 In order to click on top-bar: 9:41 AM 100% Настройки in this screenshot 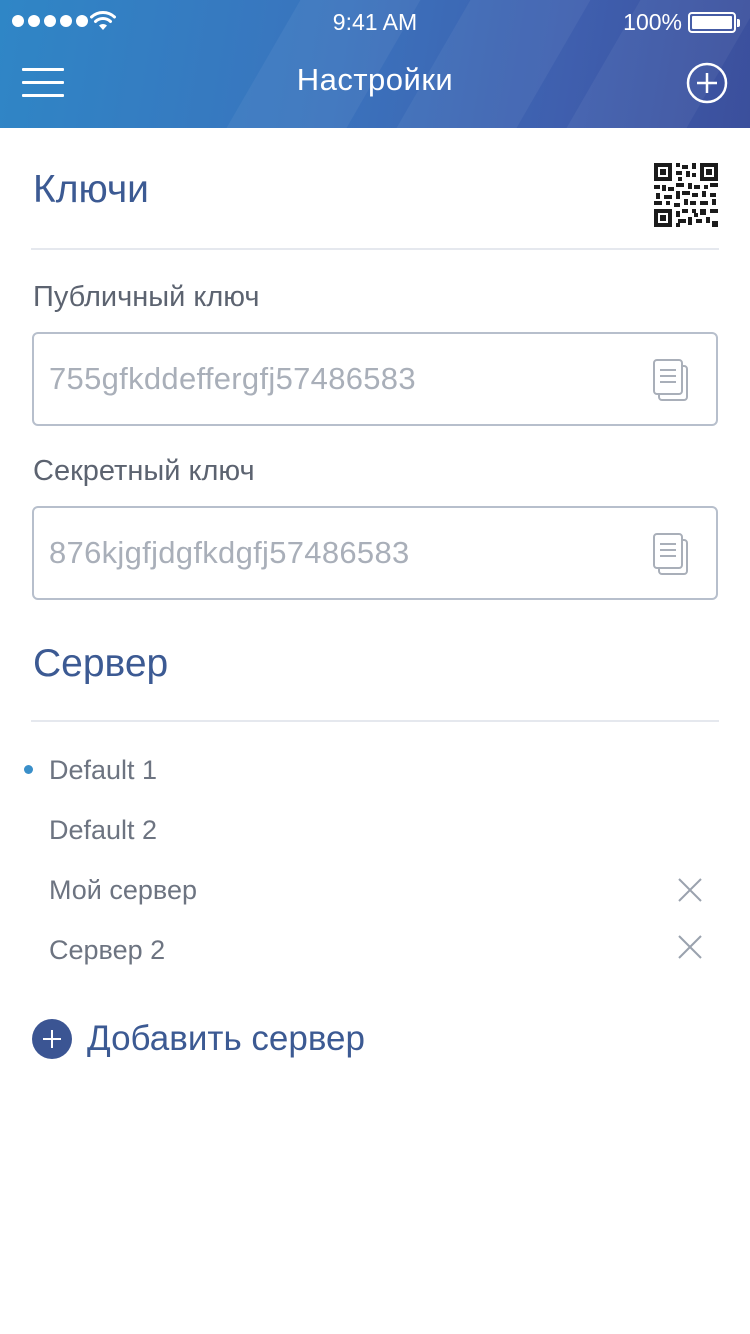, I will do `click(375, 64)`.